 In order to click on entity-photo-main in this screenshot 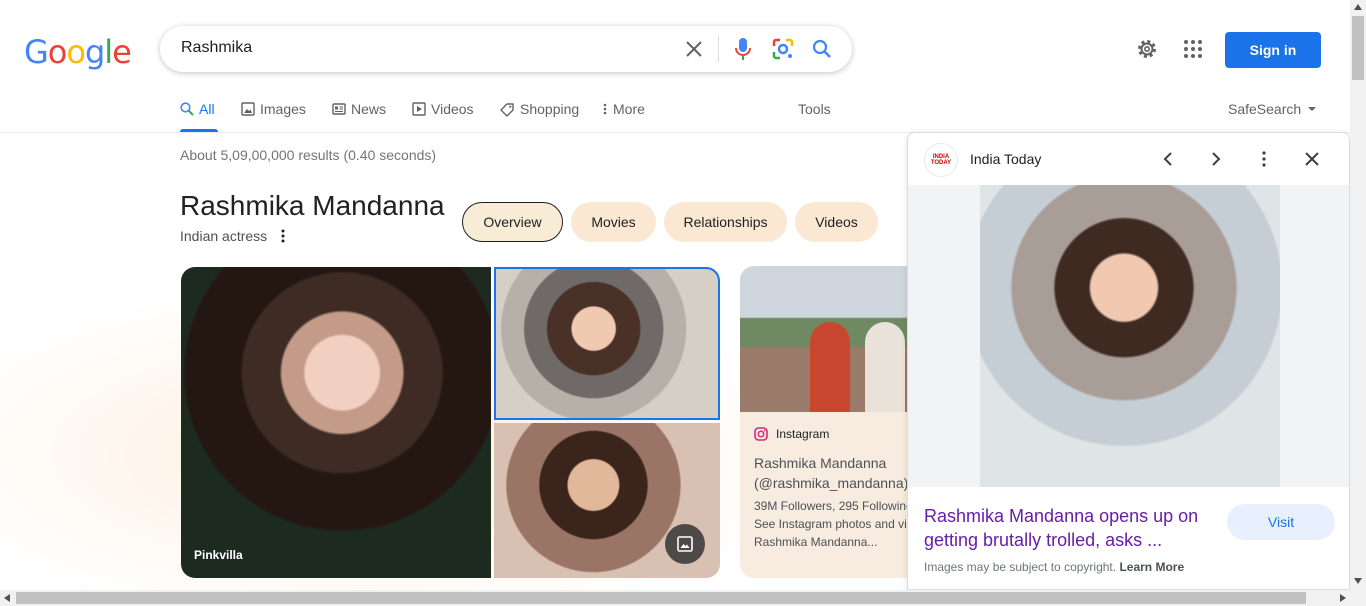, I will do `click(336, 422)`.